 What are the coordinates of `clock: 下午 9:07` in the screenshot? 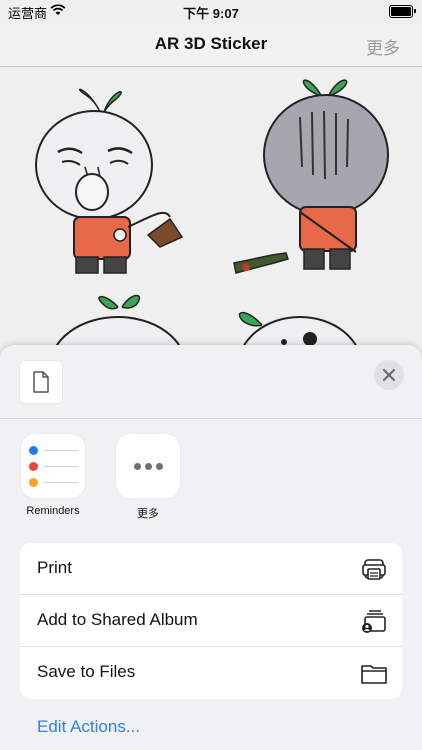 It's located at (211, 13).